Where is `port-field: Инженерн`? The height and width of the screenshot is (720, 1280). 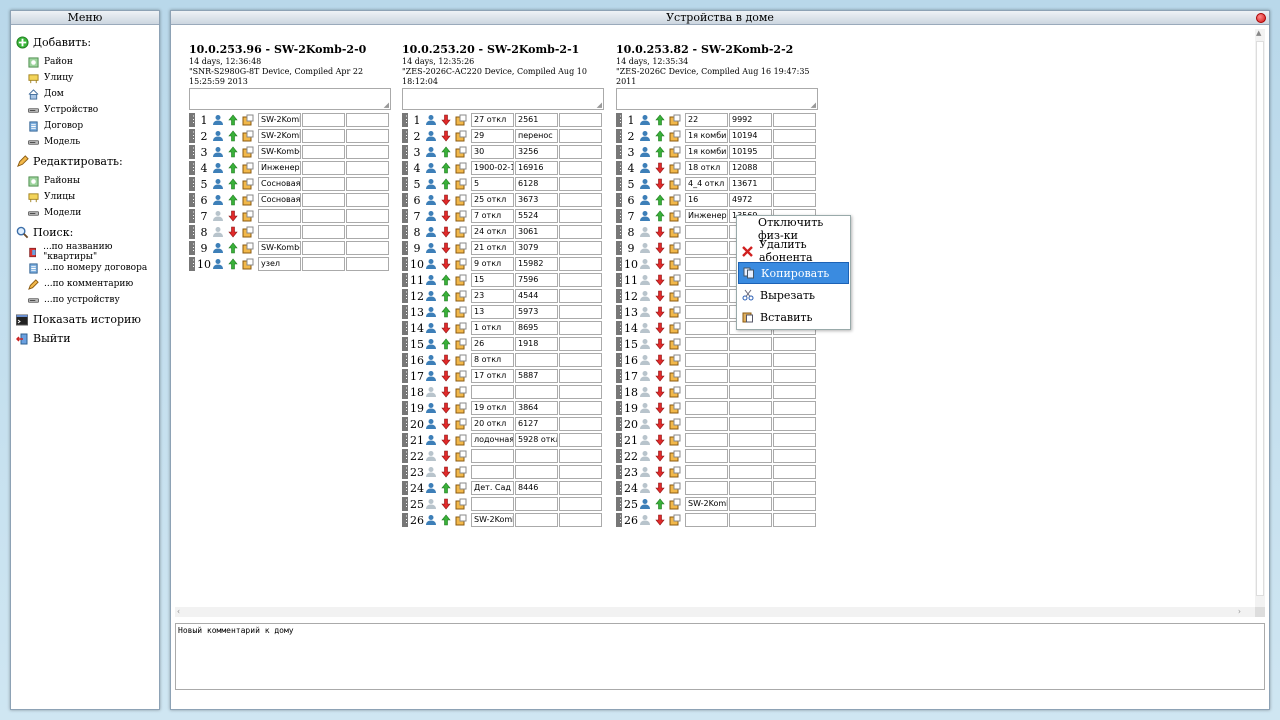
port-field: Инженерн is located at coordinates (279, 168).